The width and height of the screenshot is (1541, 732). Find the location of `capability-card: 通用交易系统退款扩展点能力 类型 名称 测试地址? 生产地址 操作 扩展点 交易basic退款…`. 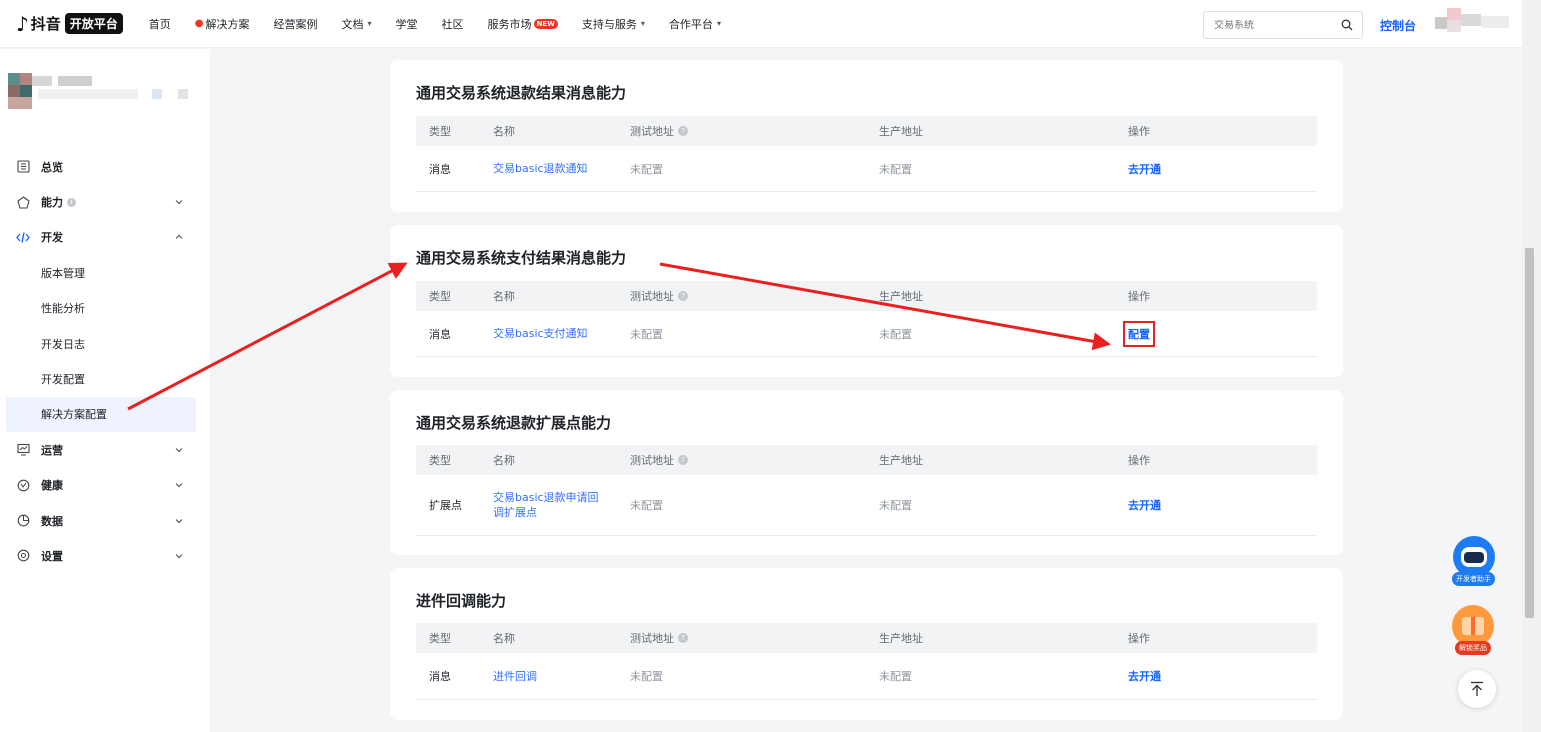

capability-card: 通用交易系统退款扩展点能力 类型 名称 测试地址? 生产地址 操作 扩展点 交易basic退款… is located at coordinates (866, 472).